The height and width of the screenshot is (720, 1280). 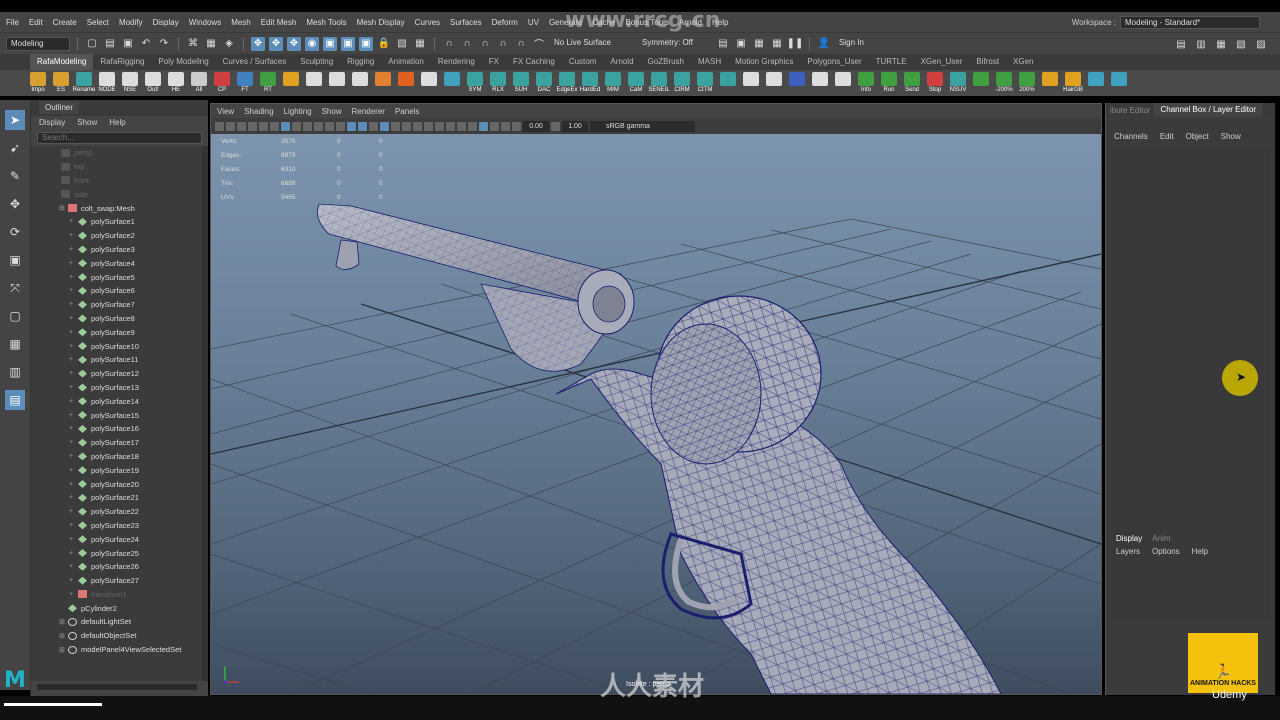 What do you see at coordinates (621, 62) in the screenshot?
I see `shelf-tab-arnold: Arnold` at bounding box center [621, 62].